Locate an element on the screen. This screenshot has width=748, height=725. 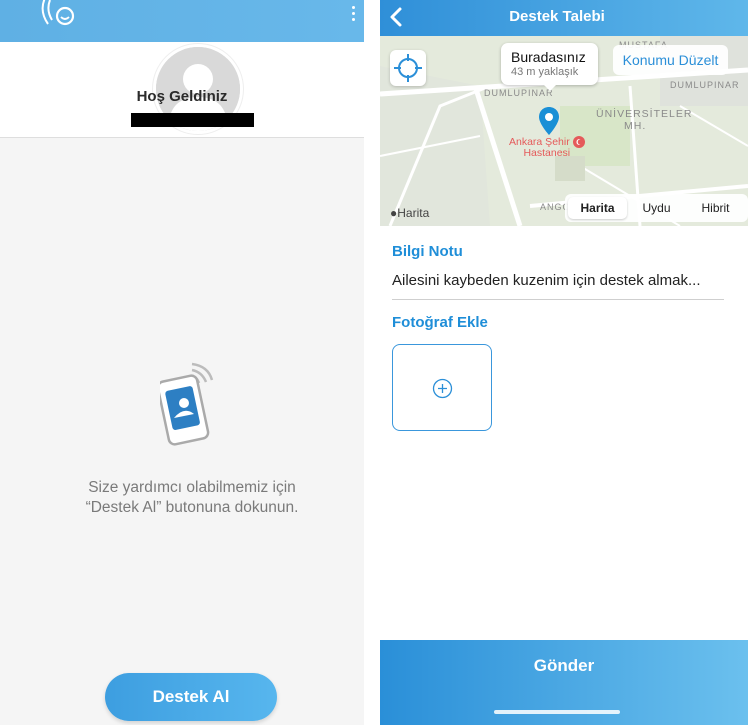
page-title: Destek Talebi is located at coordinates (557, 16).